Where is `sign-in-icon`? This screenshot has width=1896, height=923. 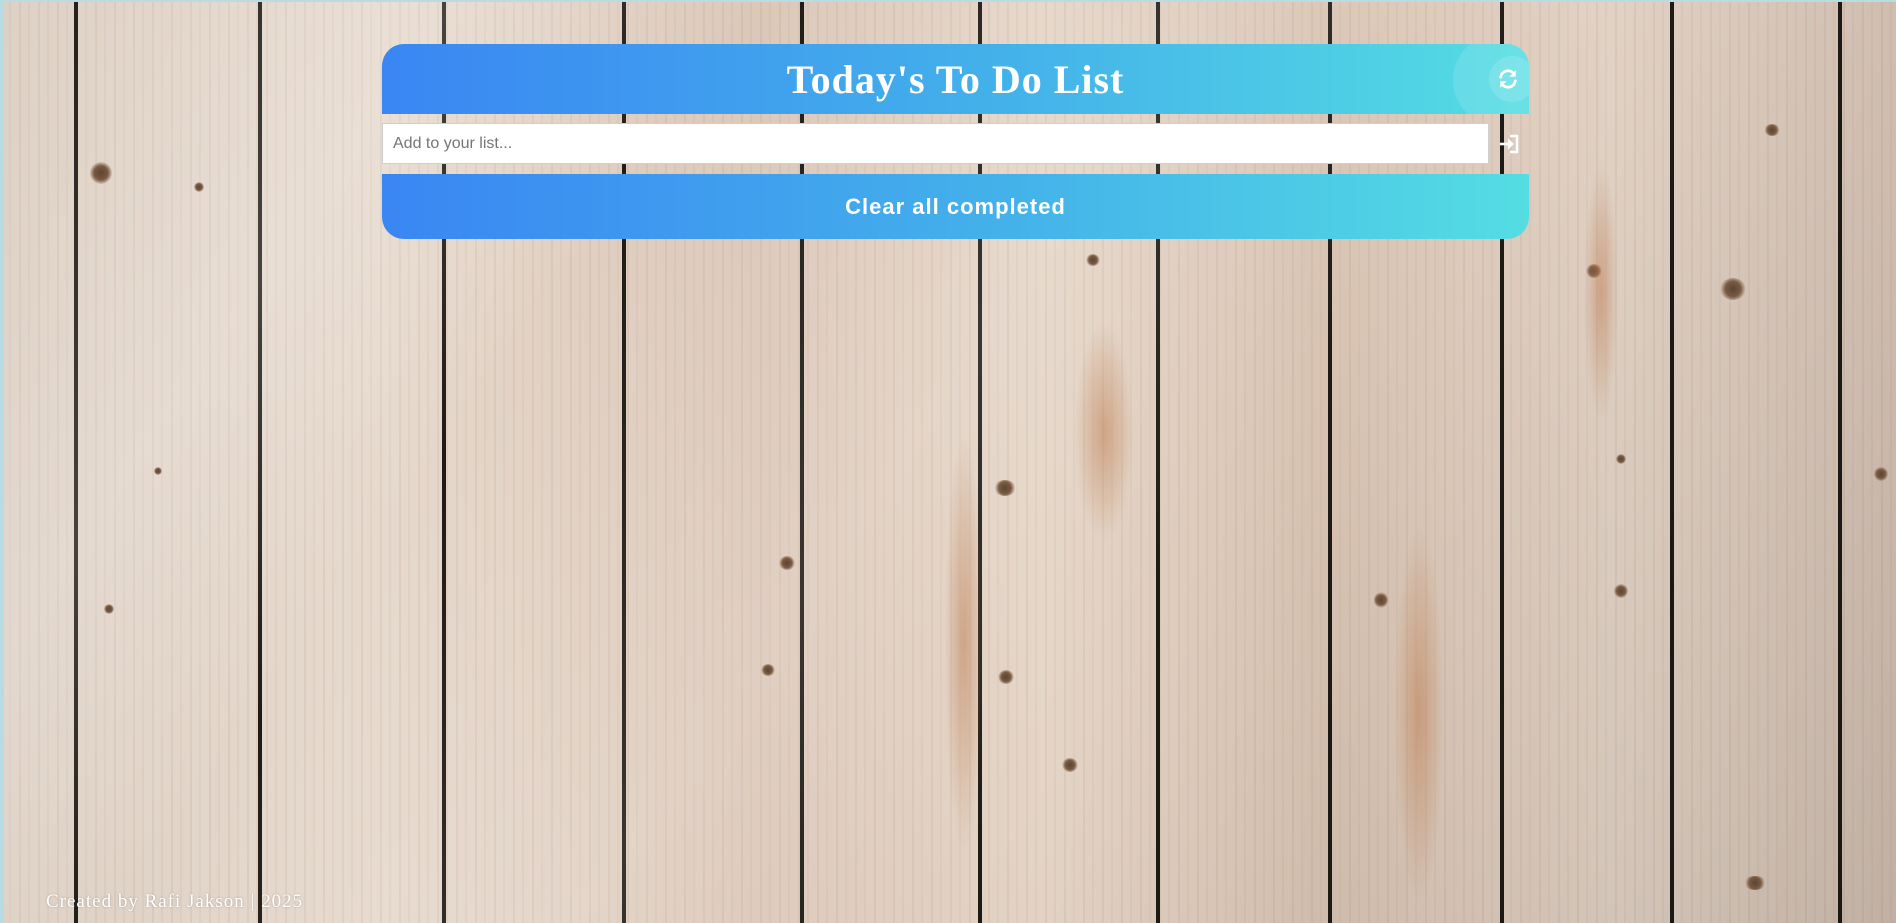
sign-in-icon is located at coordinates (1509, 143).